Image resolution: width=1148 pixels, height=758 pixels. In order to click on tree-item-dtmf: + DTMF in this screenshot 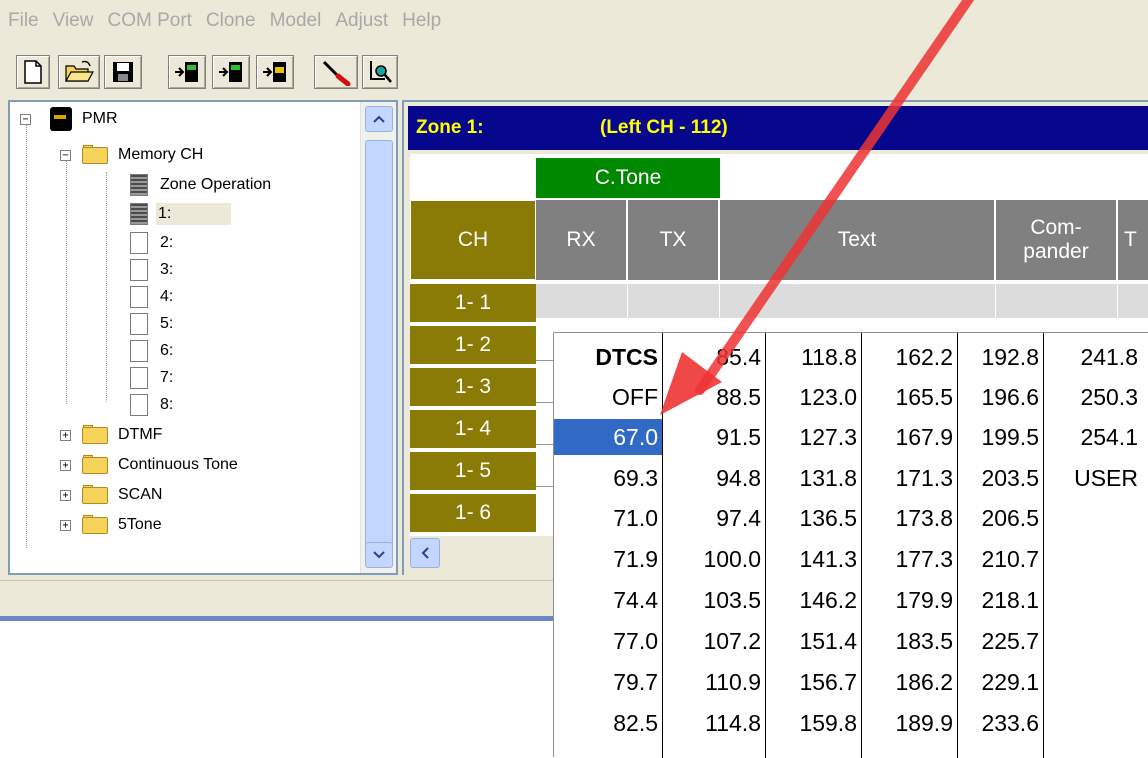, I will do `click(86, 435)`.